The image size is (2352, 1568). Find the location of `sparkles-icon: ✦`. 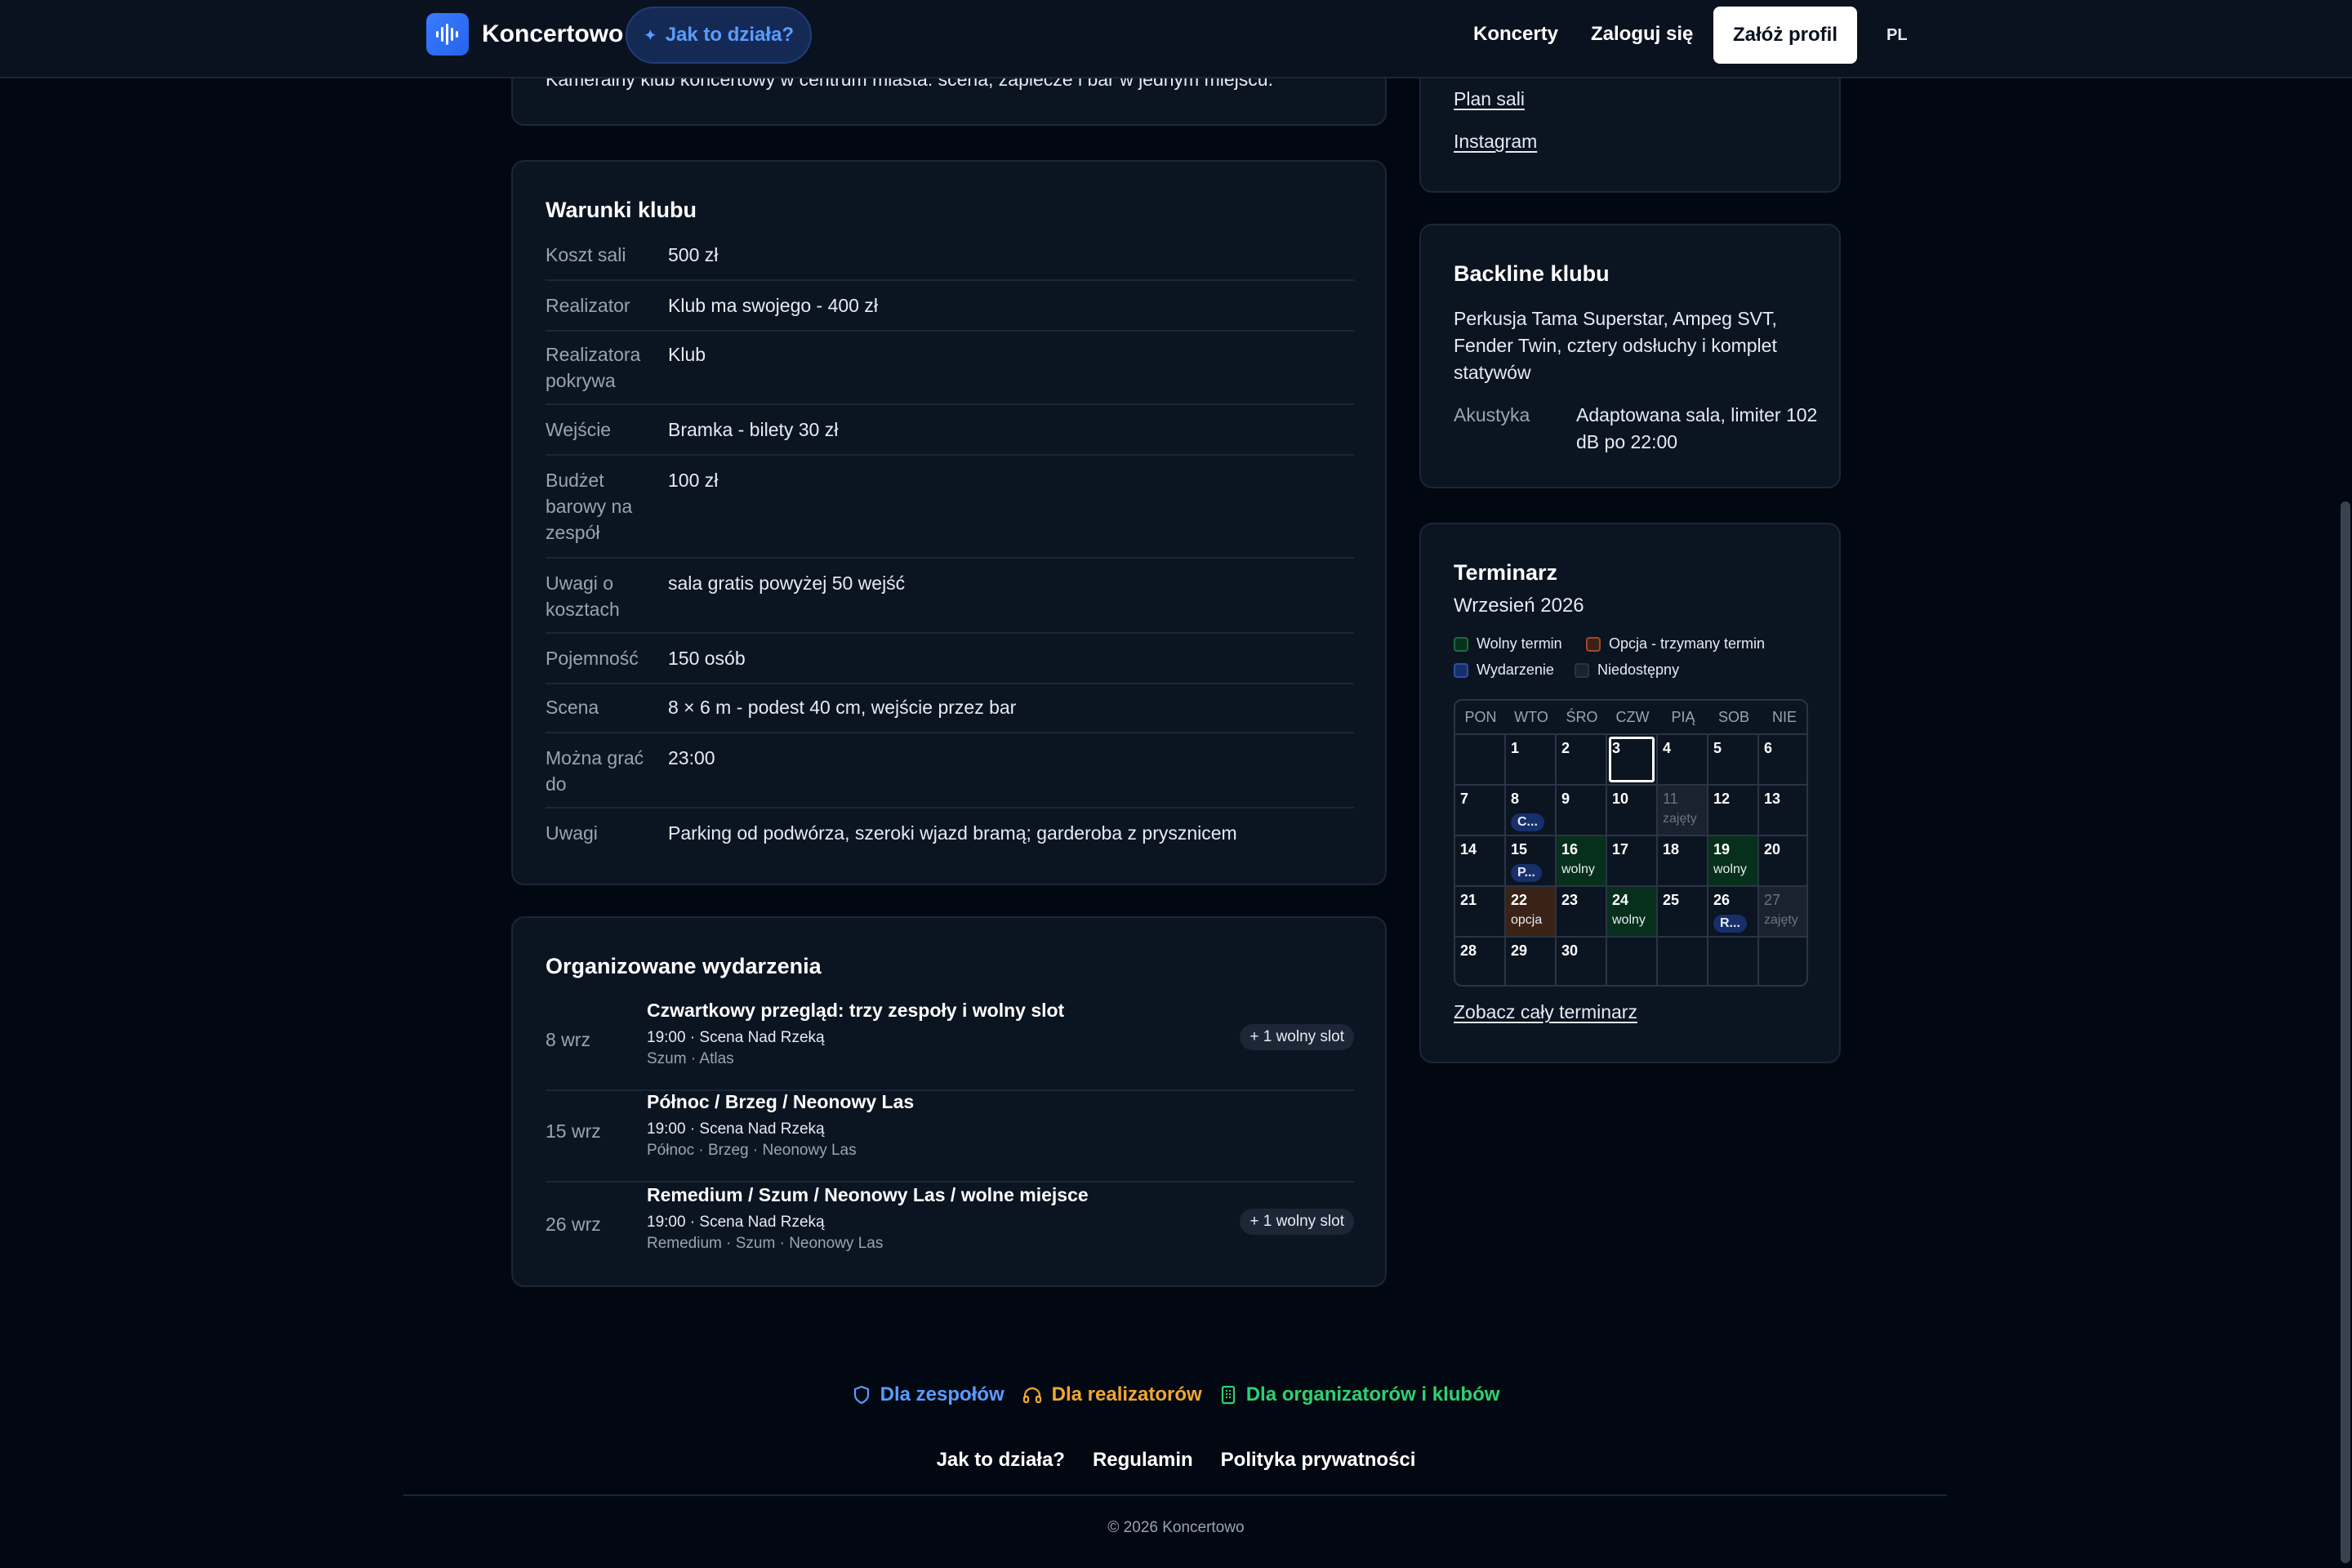

sparkles-icon: ✦ is located at coordinates (650, 35).